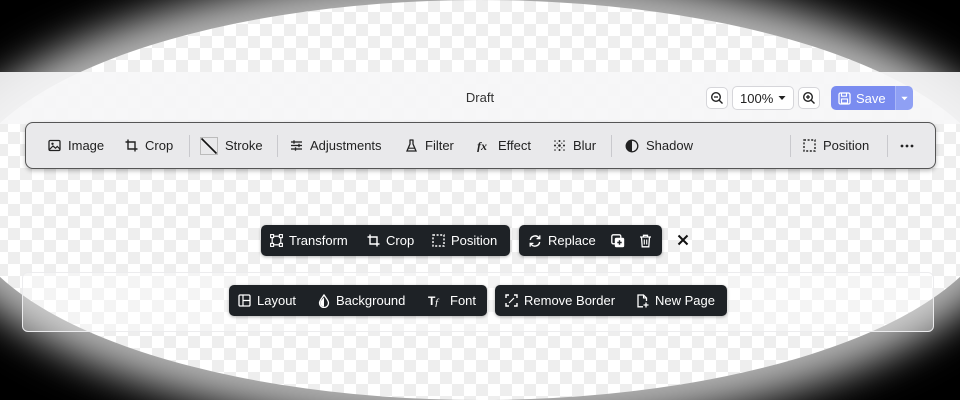 Image resolution: width=960 pixels, height=400 pixels. I want to click on zoom-out-icon, so click(716, 97).